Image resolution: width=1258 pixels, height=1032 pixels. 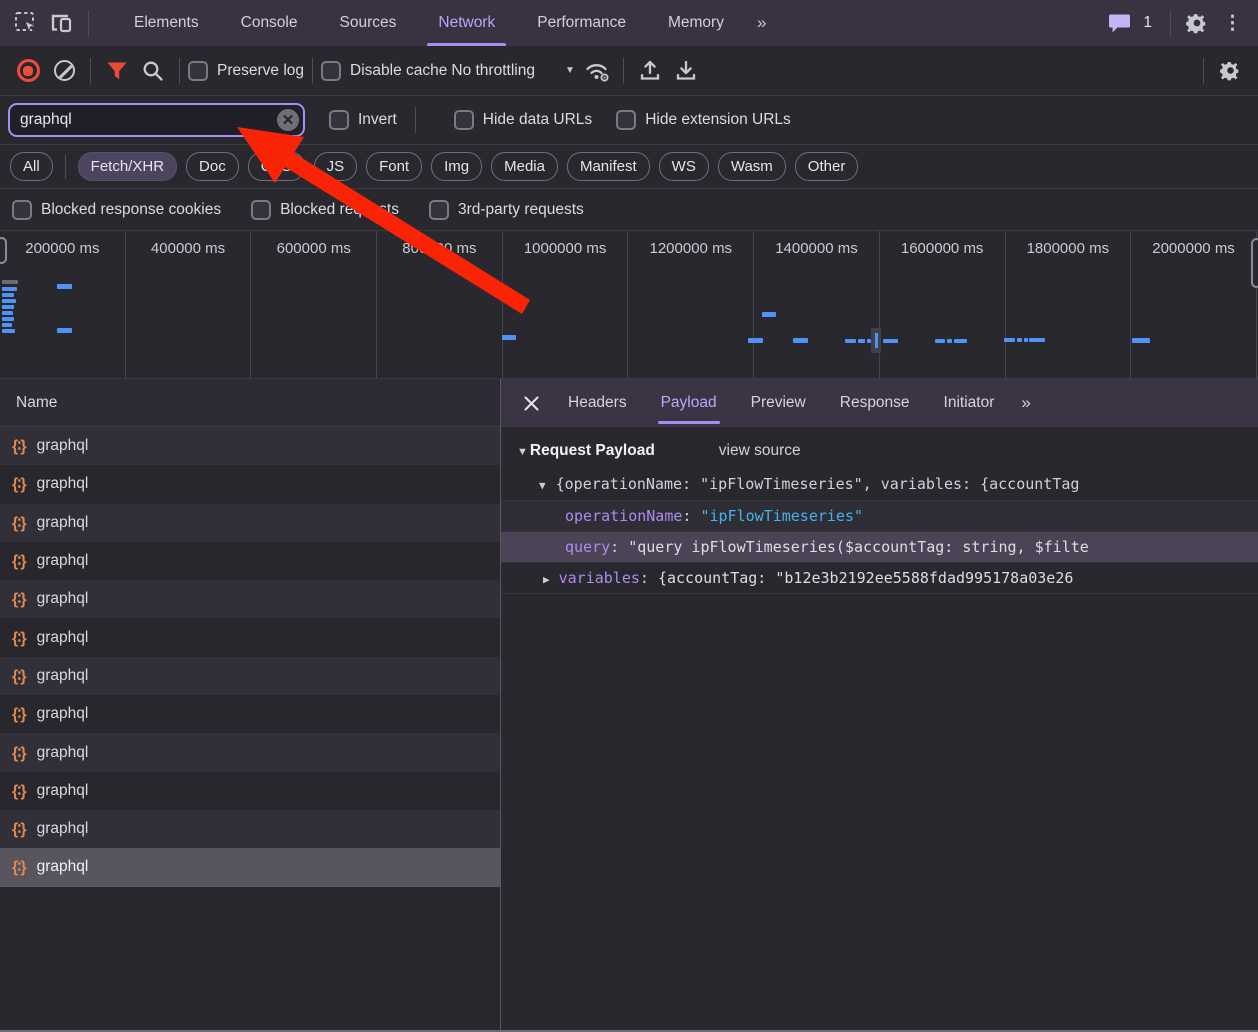 What do you see at coordinates (718, 119) in the screenshot?
I see `hide-extension-urls-label: Hide extension URLs` at bounding box center [718, 119].